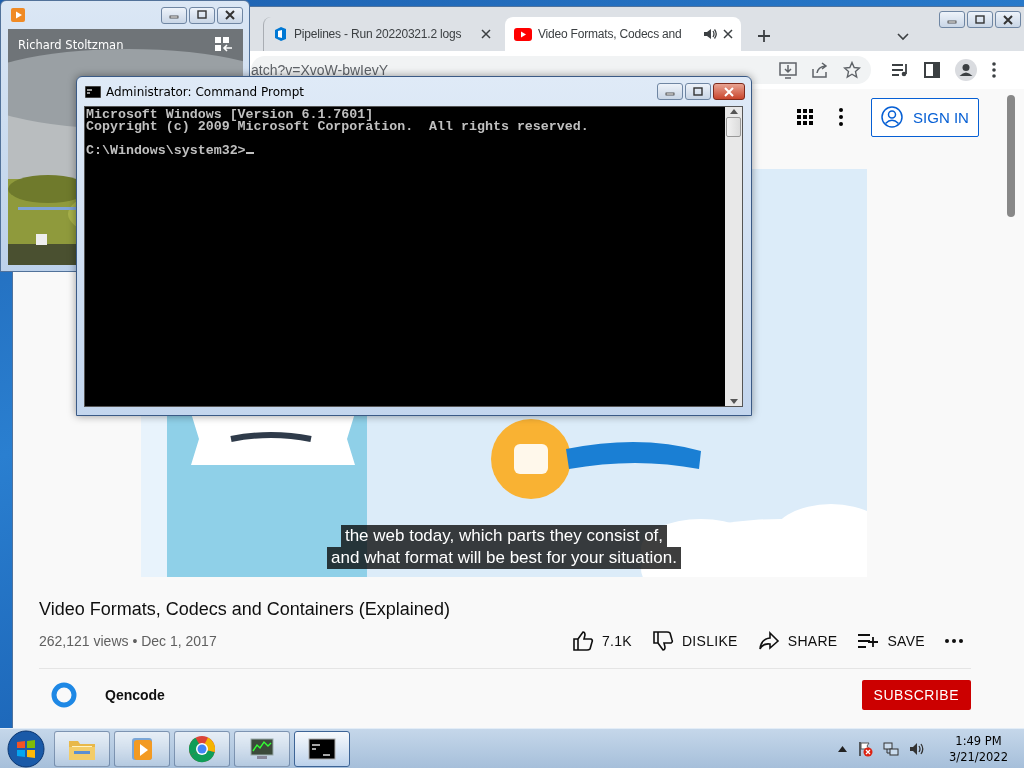  I want to click on avatar-icon, so click(966, 70).